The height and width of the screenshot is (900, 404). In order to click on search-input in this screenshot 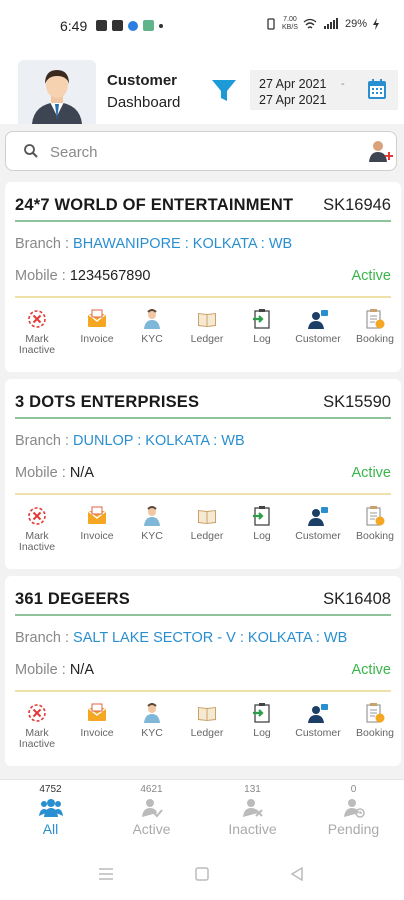, I will do `click(200, 152)`.